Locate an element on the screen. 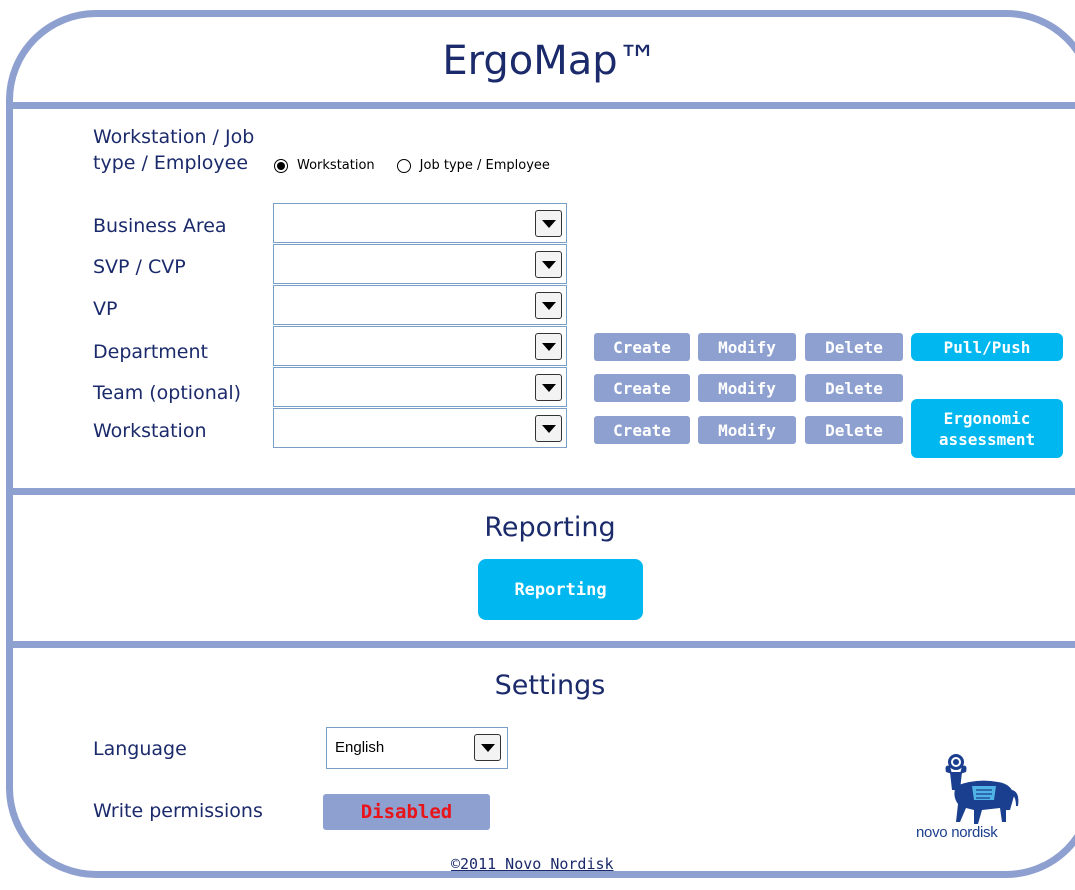 This screenshot has height=890, width=1075. write-permissions-status-badge: Disabled is located at coordinates (406, 812).